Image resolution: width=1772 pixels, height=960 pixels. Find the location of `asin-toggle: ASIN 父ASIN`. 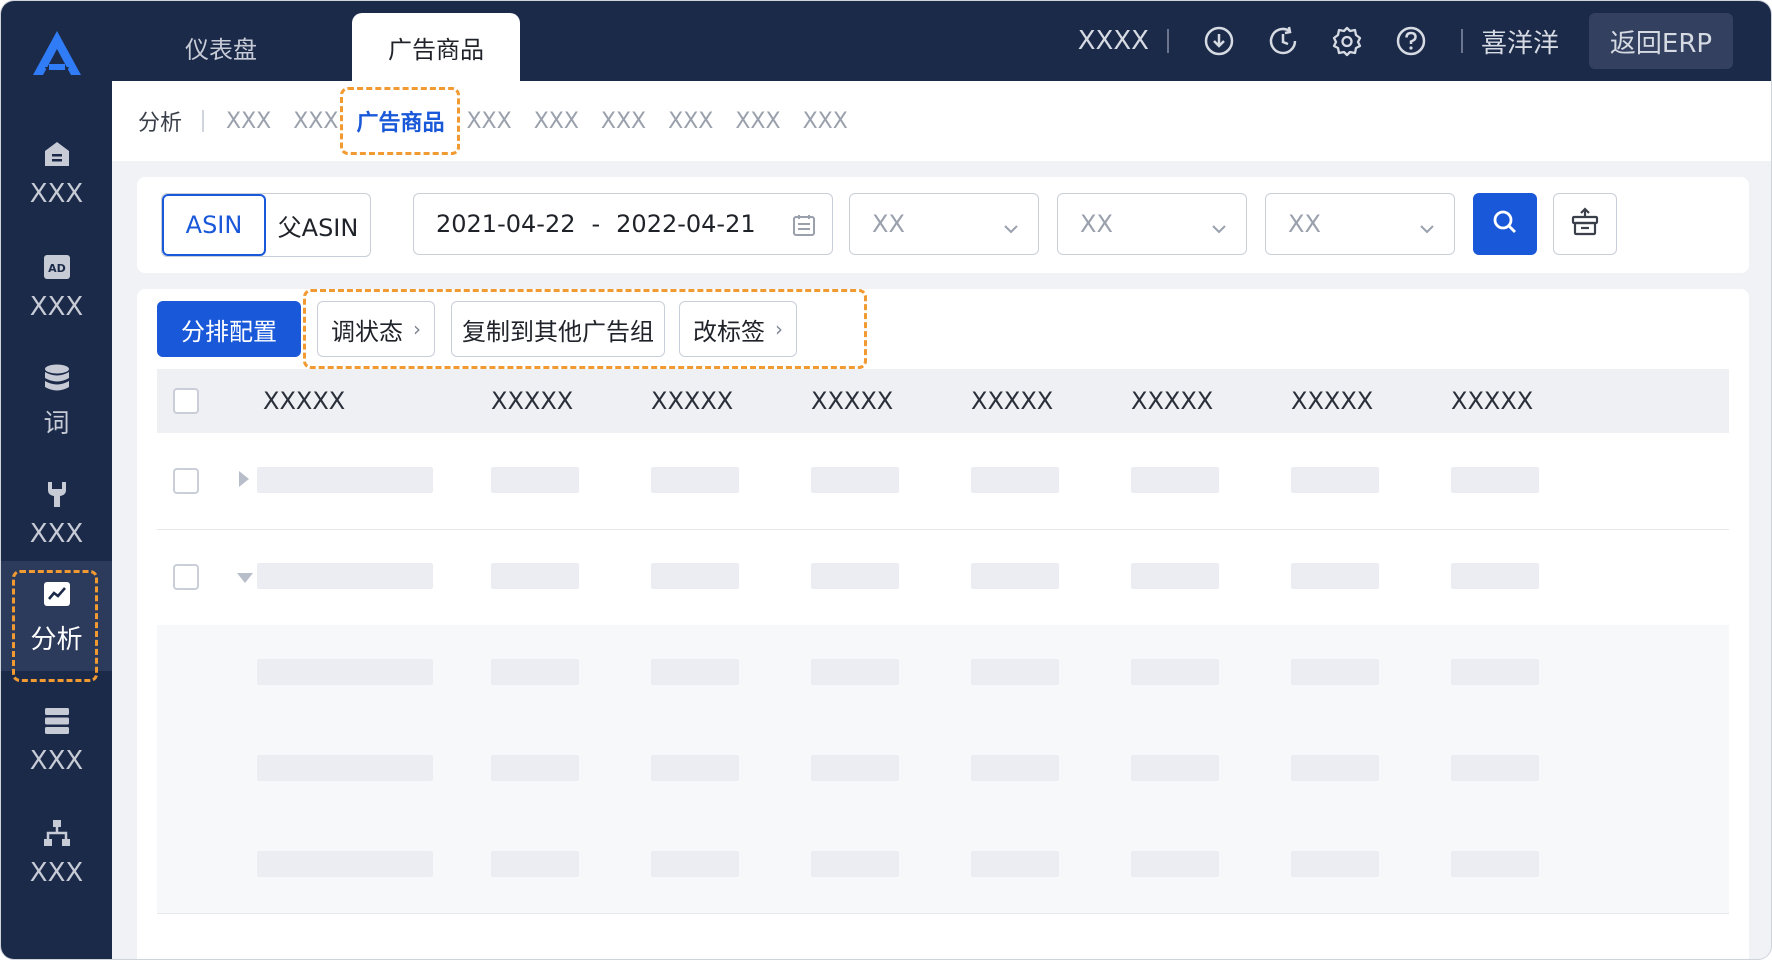

asin-toggle: ASIN 父ASIN is located at coordinates (266, 225).